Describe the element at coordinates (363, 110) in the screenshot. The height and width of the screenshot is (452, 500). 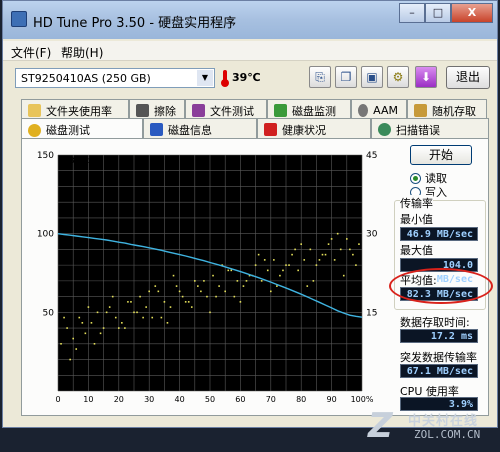
I see `speaker-icon` at that location.